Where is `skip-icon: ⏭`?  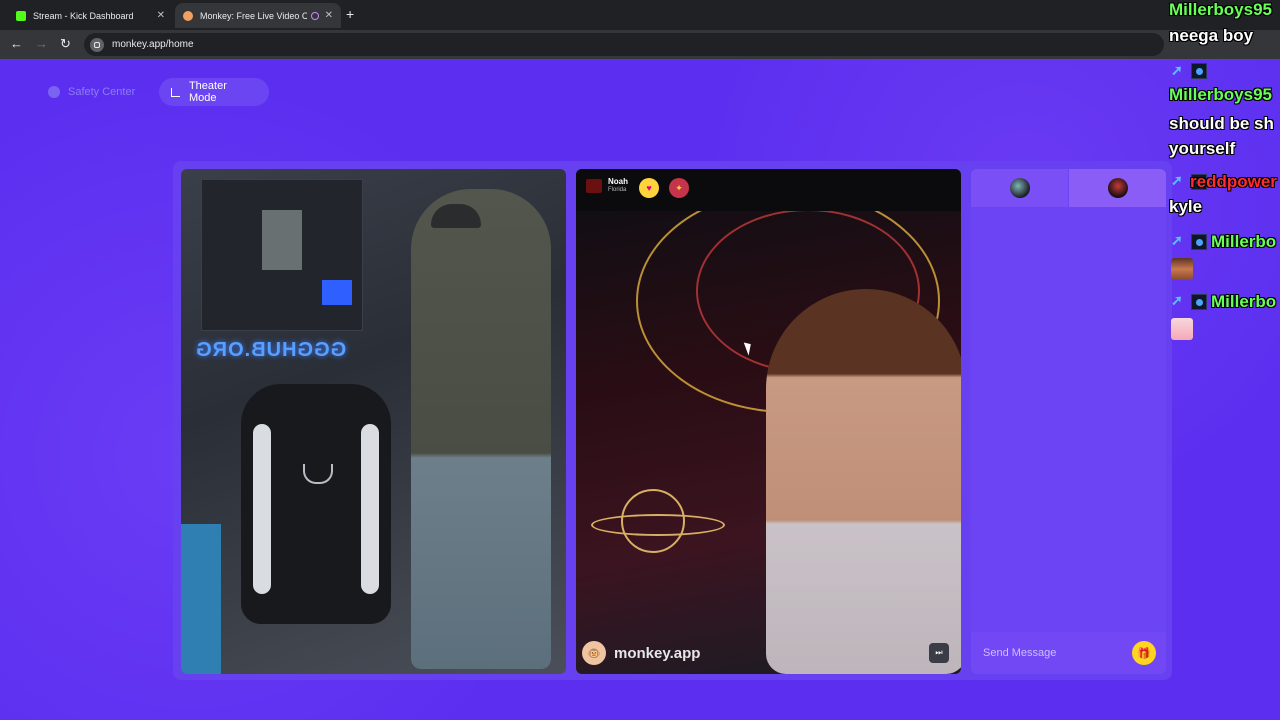
skip-icon: ⏭ is located at coordinates (939, 653).